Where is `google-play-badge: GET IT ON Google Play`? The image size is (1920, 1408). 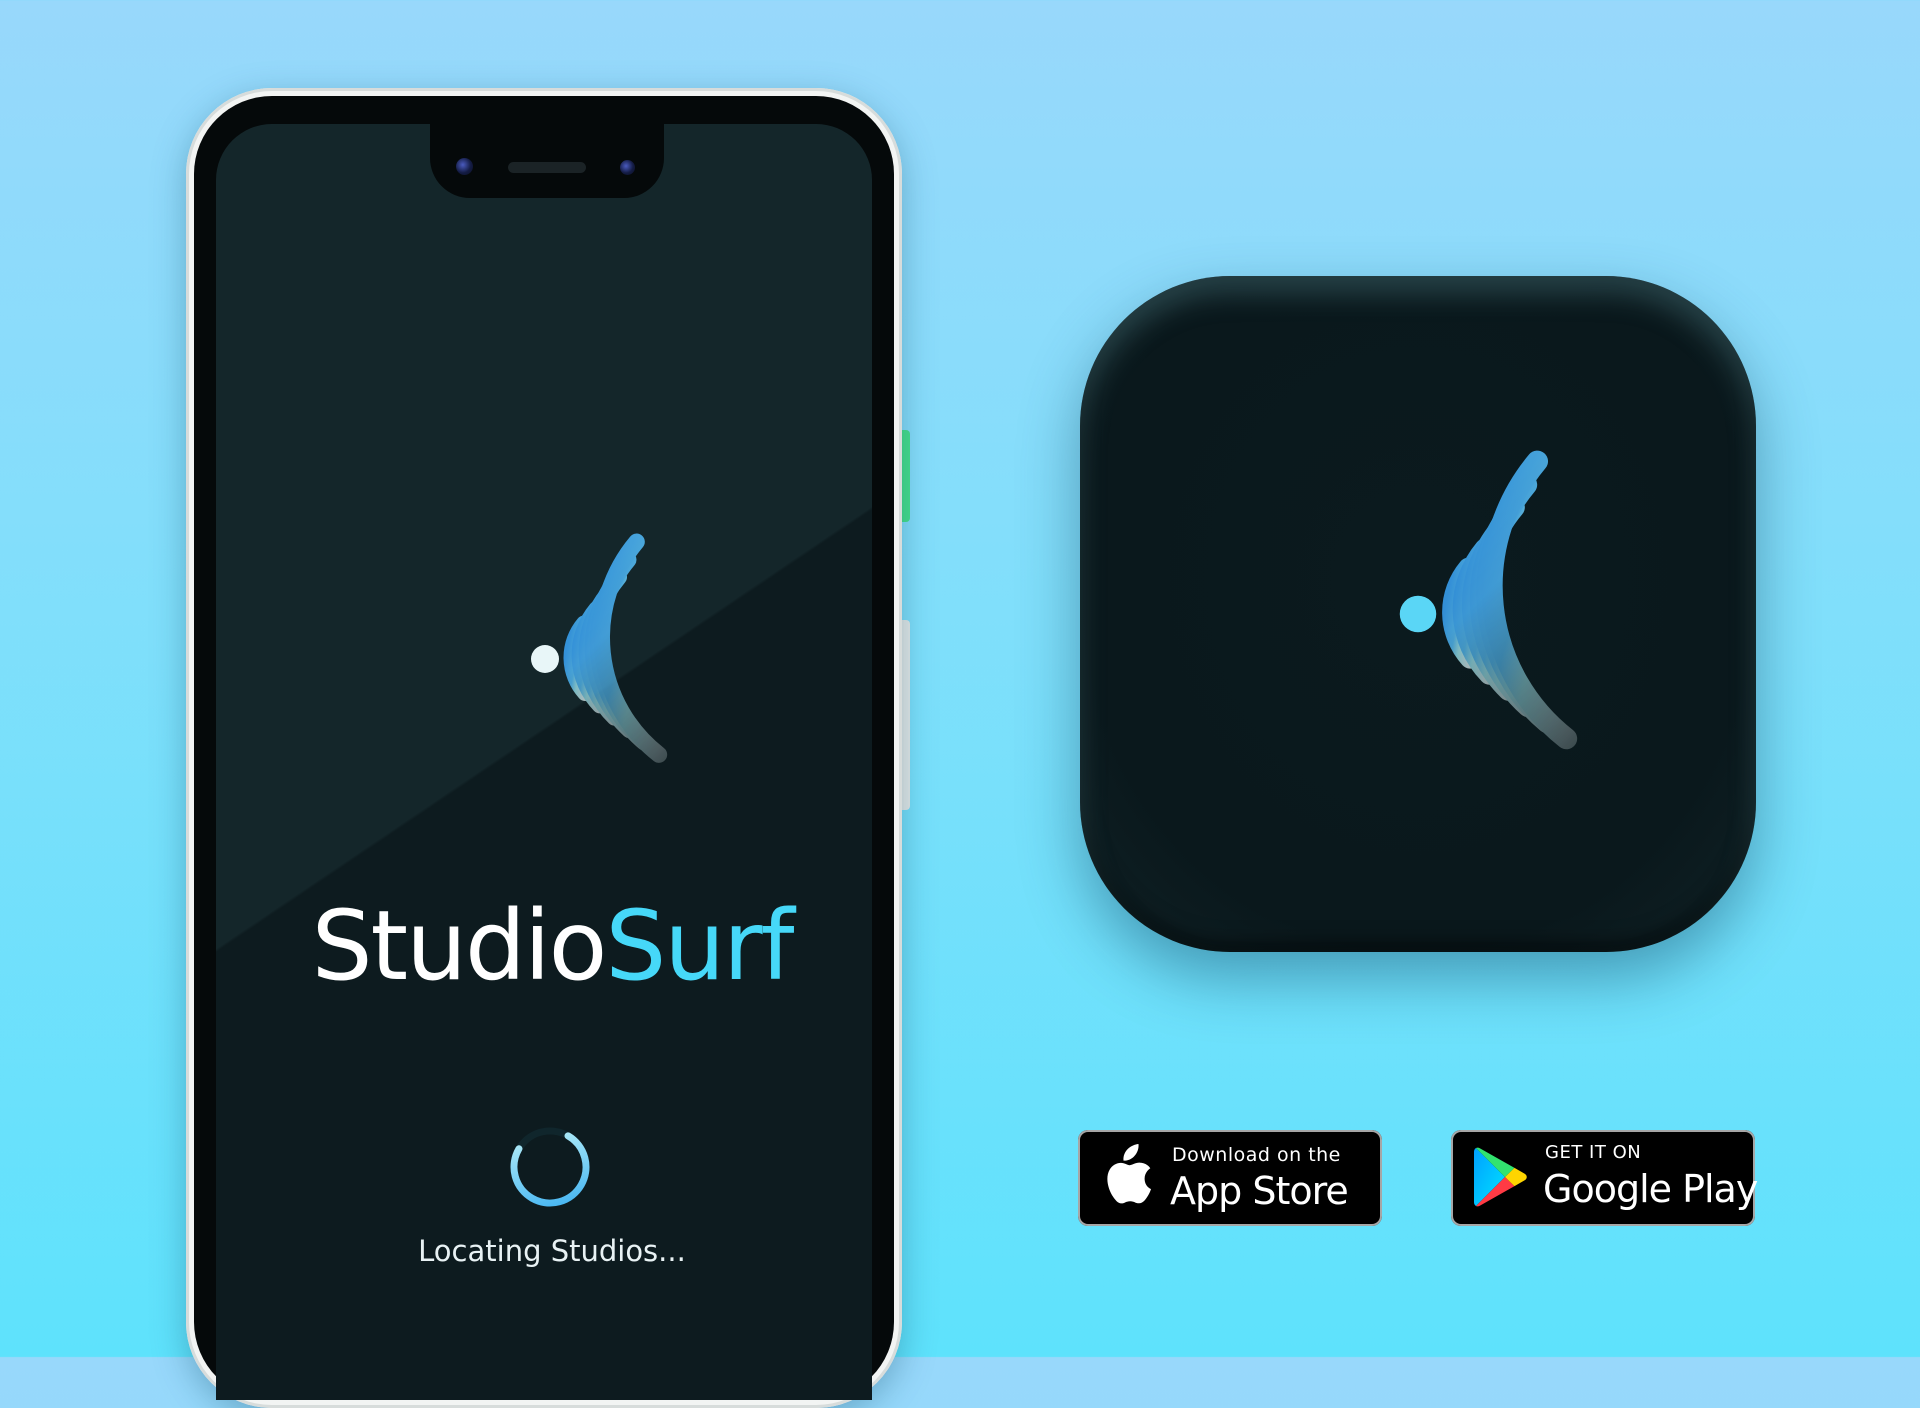 google-play-badge: GET IT ON Google Play is located at coordinates (1604, 1178).